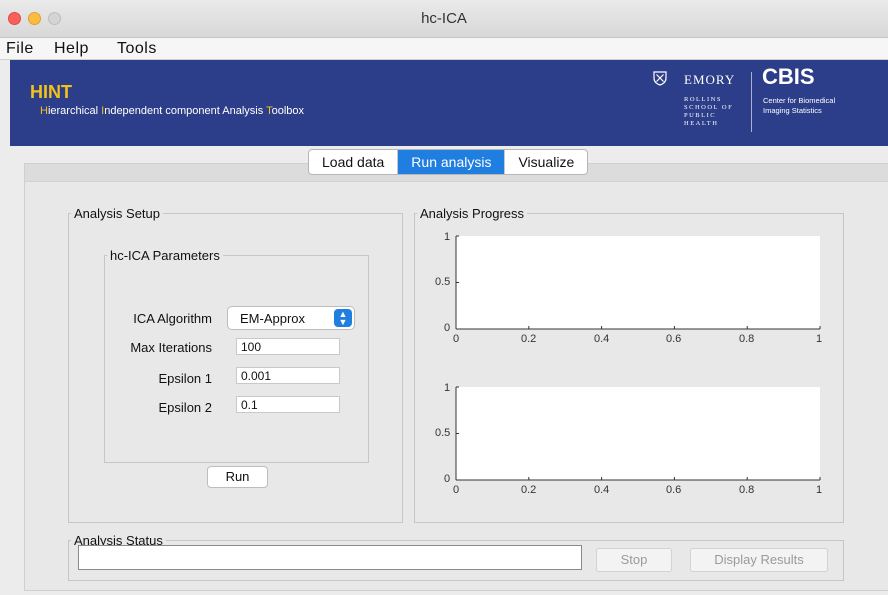 This screenshot has width=888, height=595. Describe the element at coordinates (287, 111) in the screenshot. I see `subtitle-part: oolbox` at that location.